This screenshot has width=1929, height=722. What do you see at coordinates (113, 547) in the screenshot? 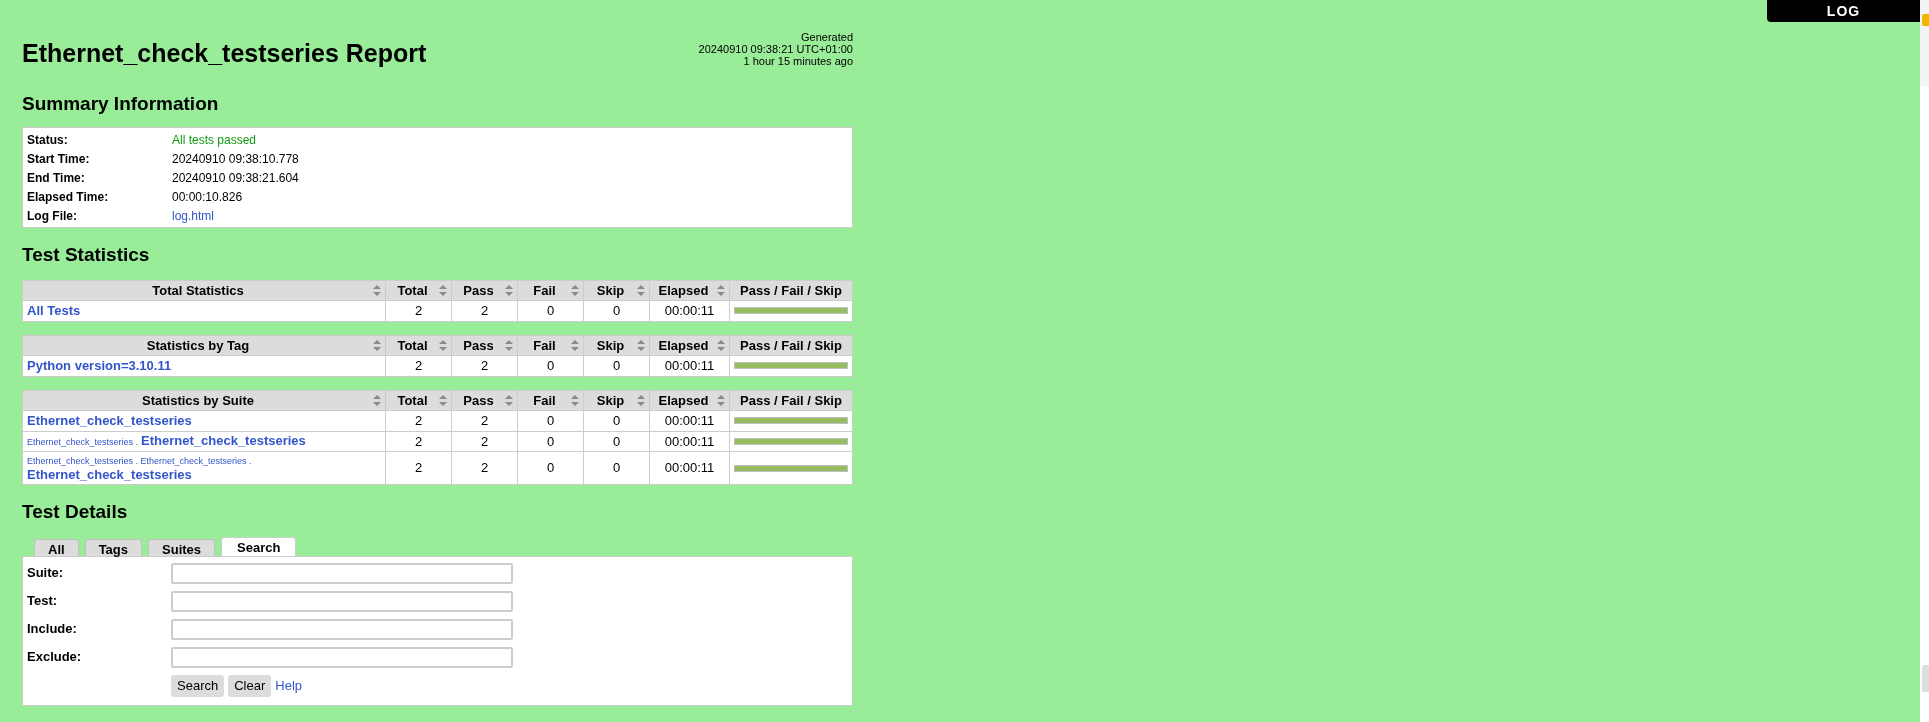
I see `details-tab: Tags` at bounding box center [113, 547].